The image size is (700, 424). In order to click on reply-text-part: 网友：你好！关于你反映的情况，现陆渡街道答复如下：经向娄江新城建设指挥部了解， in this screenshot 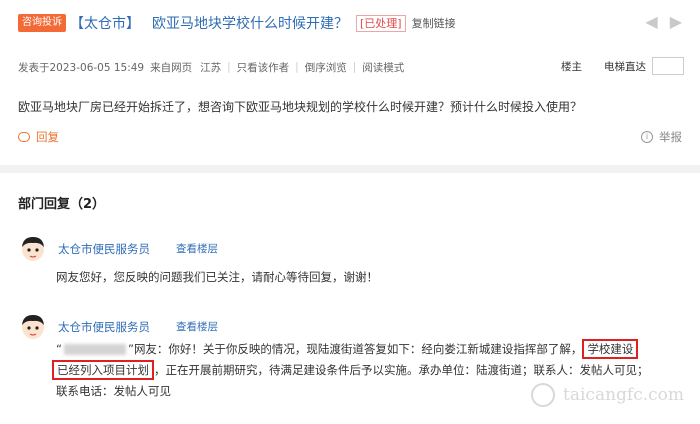, I will do `click(358, 349)`.